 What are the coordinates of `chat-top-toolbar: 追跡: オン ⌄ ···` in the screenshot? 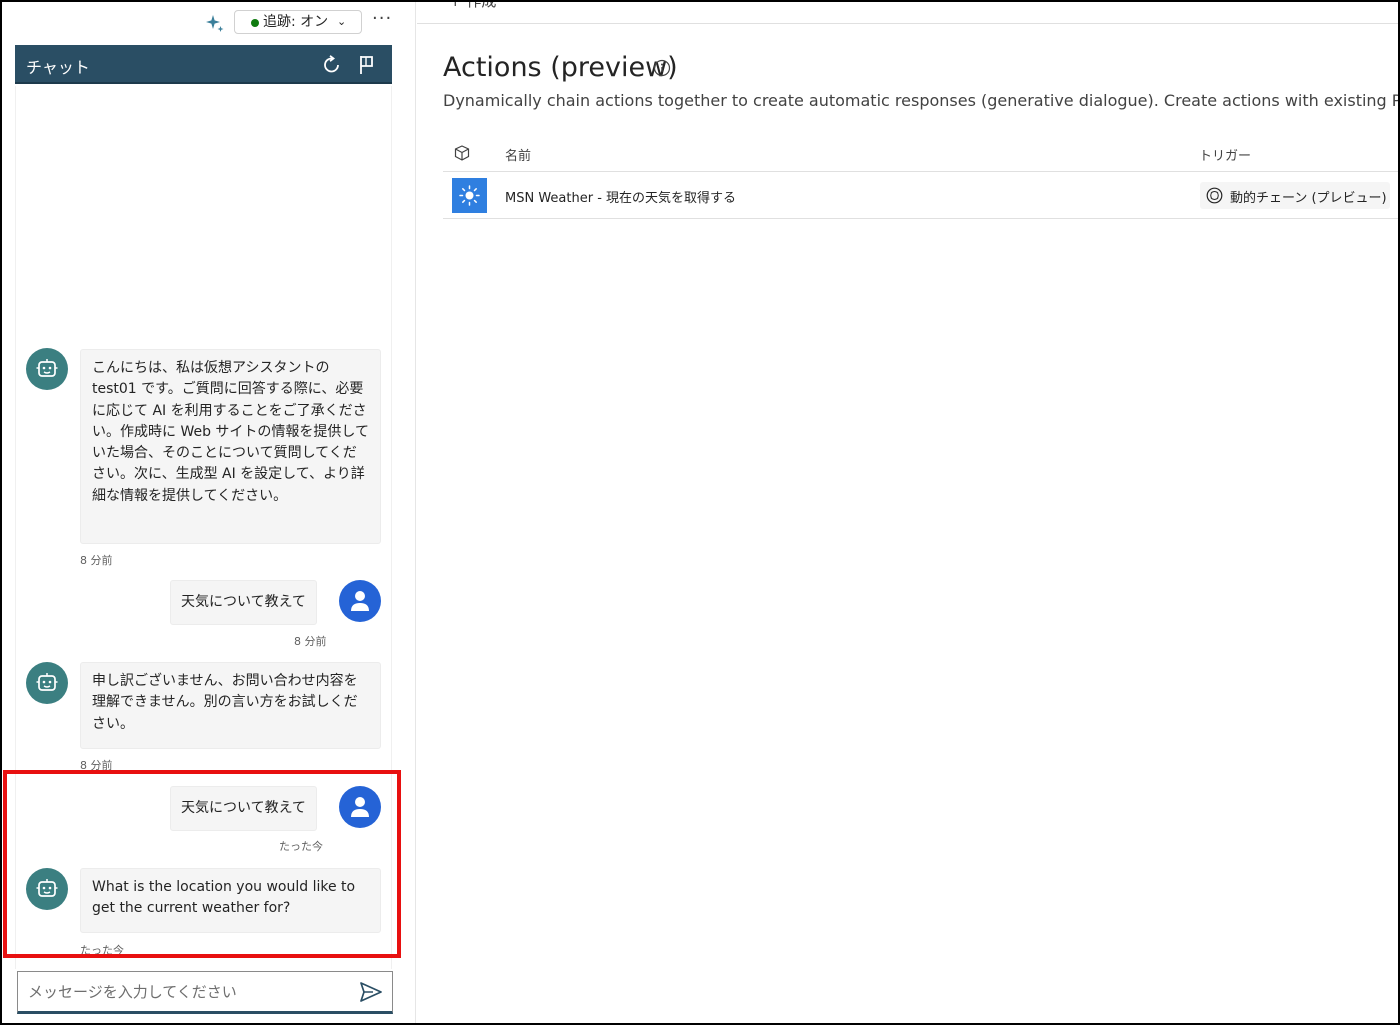 It's located at (209, 22).